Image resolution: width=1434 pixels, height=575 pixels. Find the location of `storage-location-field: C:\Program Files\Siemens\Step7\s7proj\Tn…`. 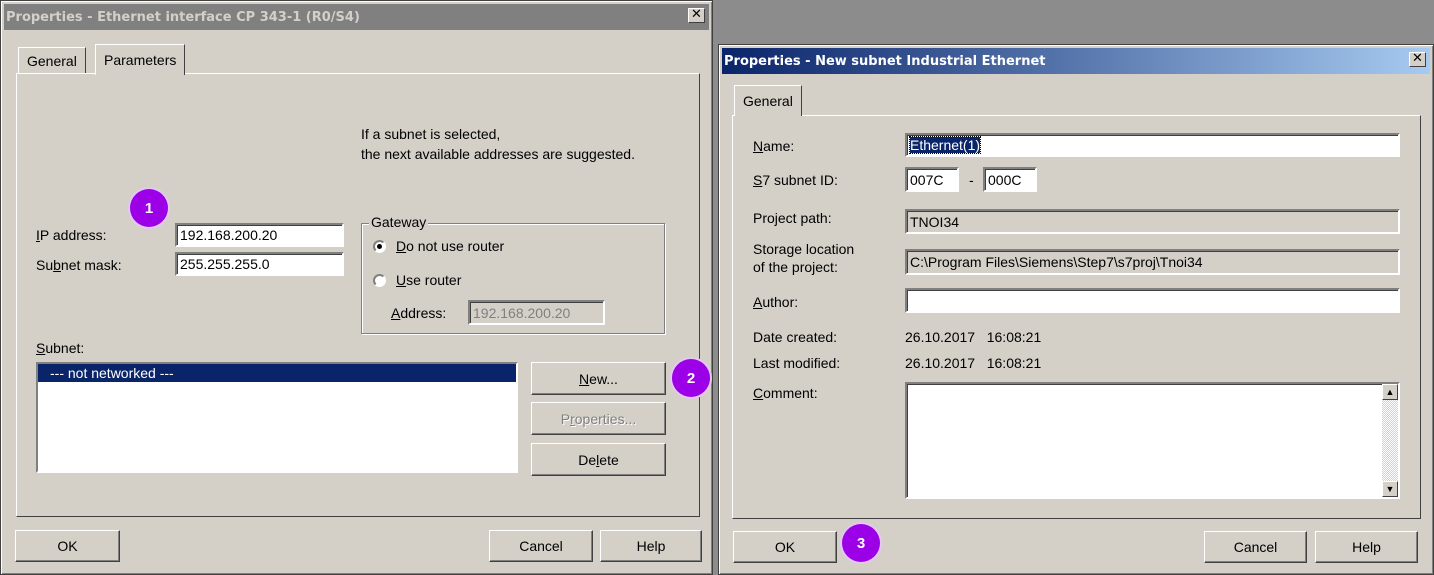

storage-location-field: C:\Program Files\Siemens\Step7\s7proj\Tn… is located at coordinates (1152, 262).